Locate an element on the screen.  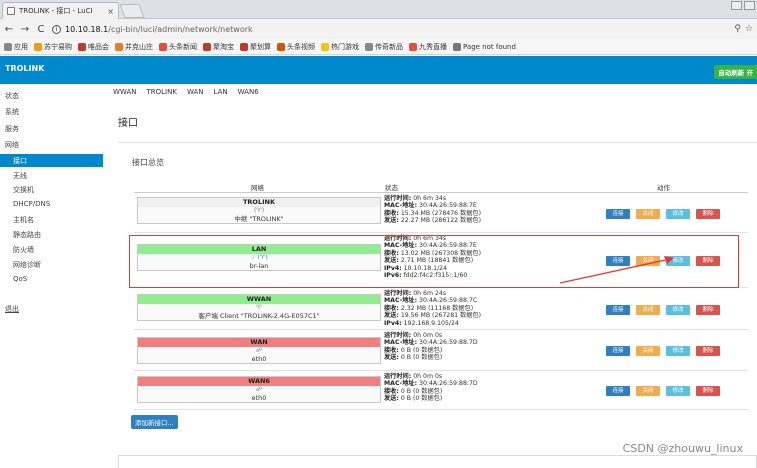
close-tab-icon: × is located at coordinates (110, 11).